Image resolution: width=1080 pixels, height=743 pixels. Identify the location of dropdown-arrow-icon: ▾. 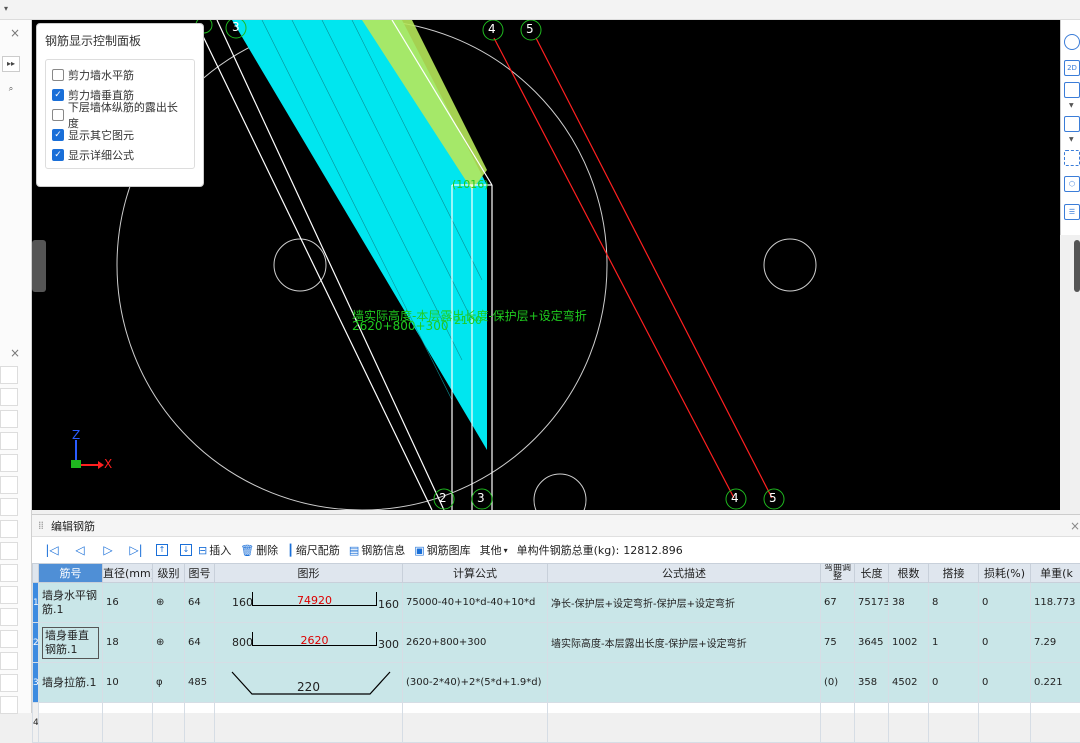
(6, 8).